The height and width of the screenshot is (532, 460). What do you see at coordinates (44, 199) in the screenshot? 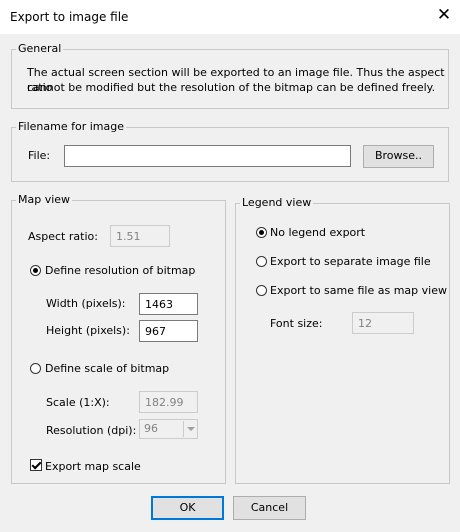
I see `map-view-group-label: Map view` at bounding box center [44, 199].